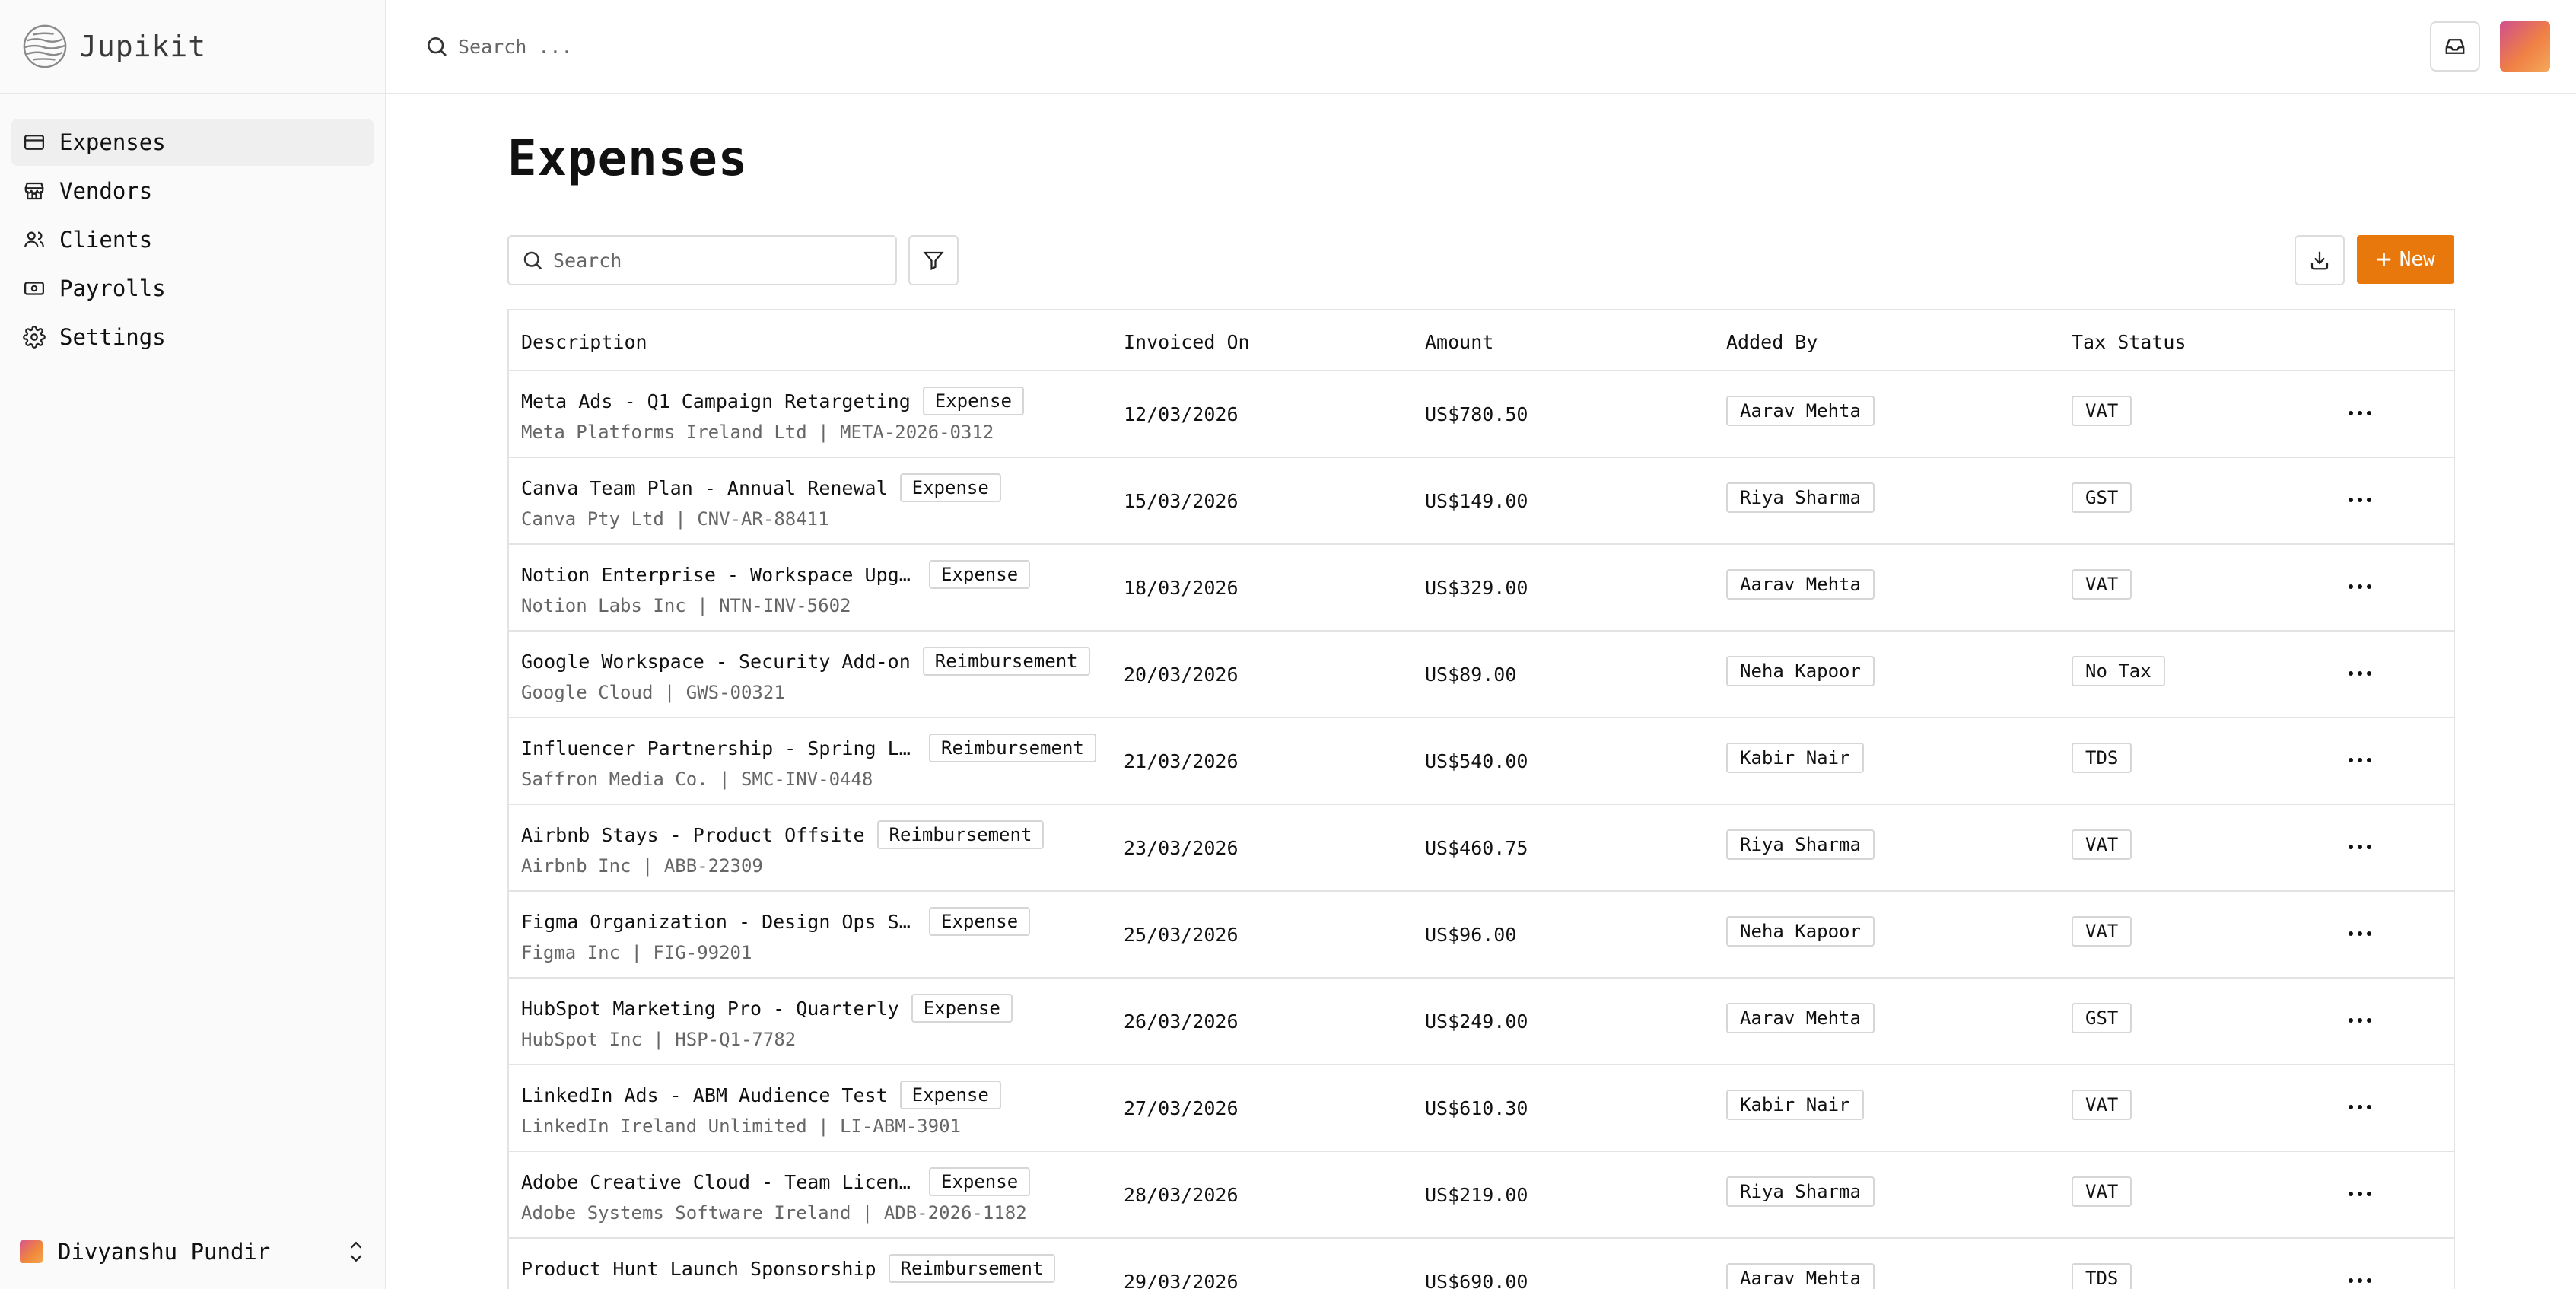 The image size is (2576, 1289). I want to click on column-header-tax-status: Tax Status, so click(2129, 342).